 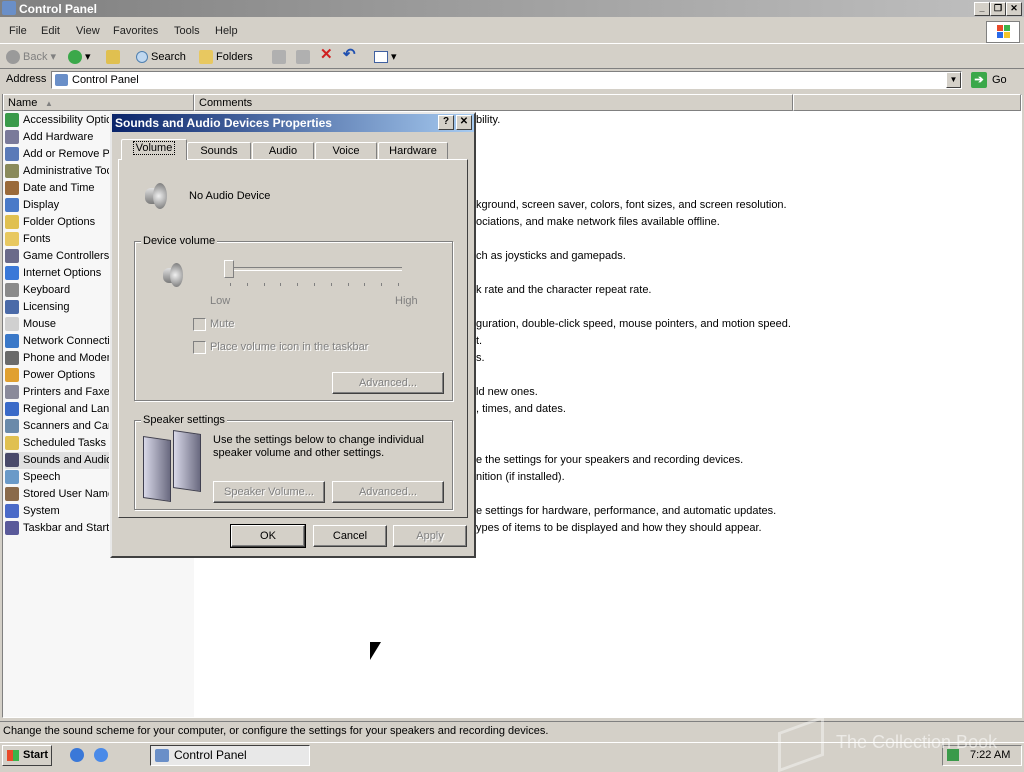 I want to click on views-icon, so click(x=381, y=57).